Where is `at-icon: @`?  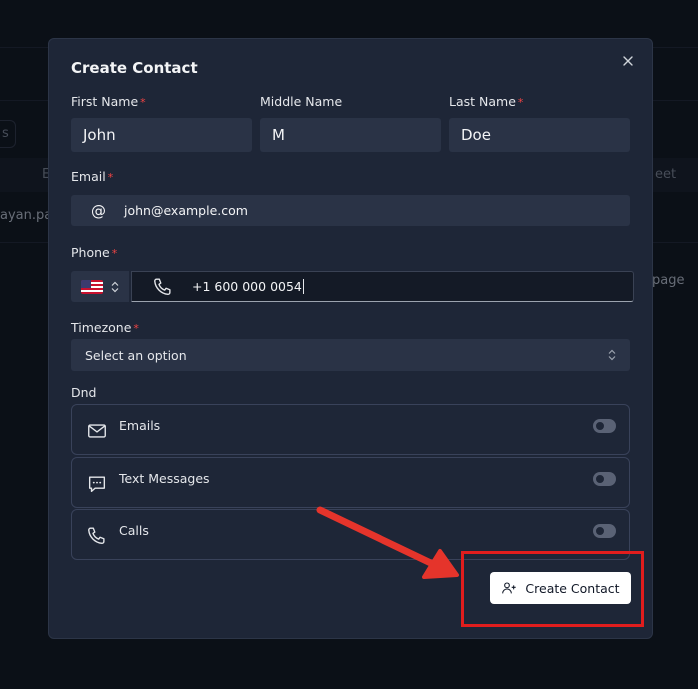 at-icon: @ is located at coordinates (98, 210).